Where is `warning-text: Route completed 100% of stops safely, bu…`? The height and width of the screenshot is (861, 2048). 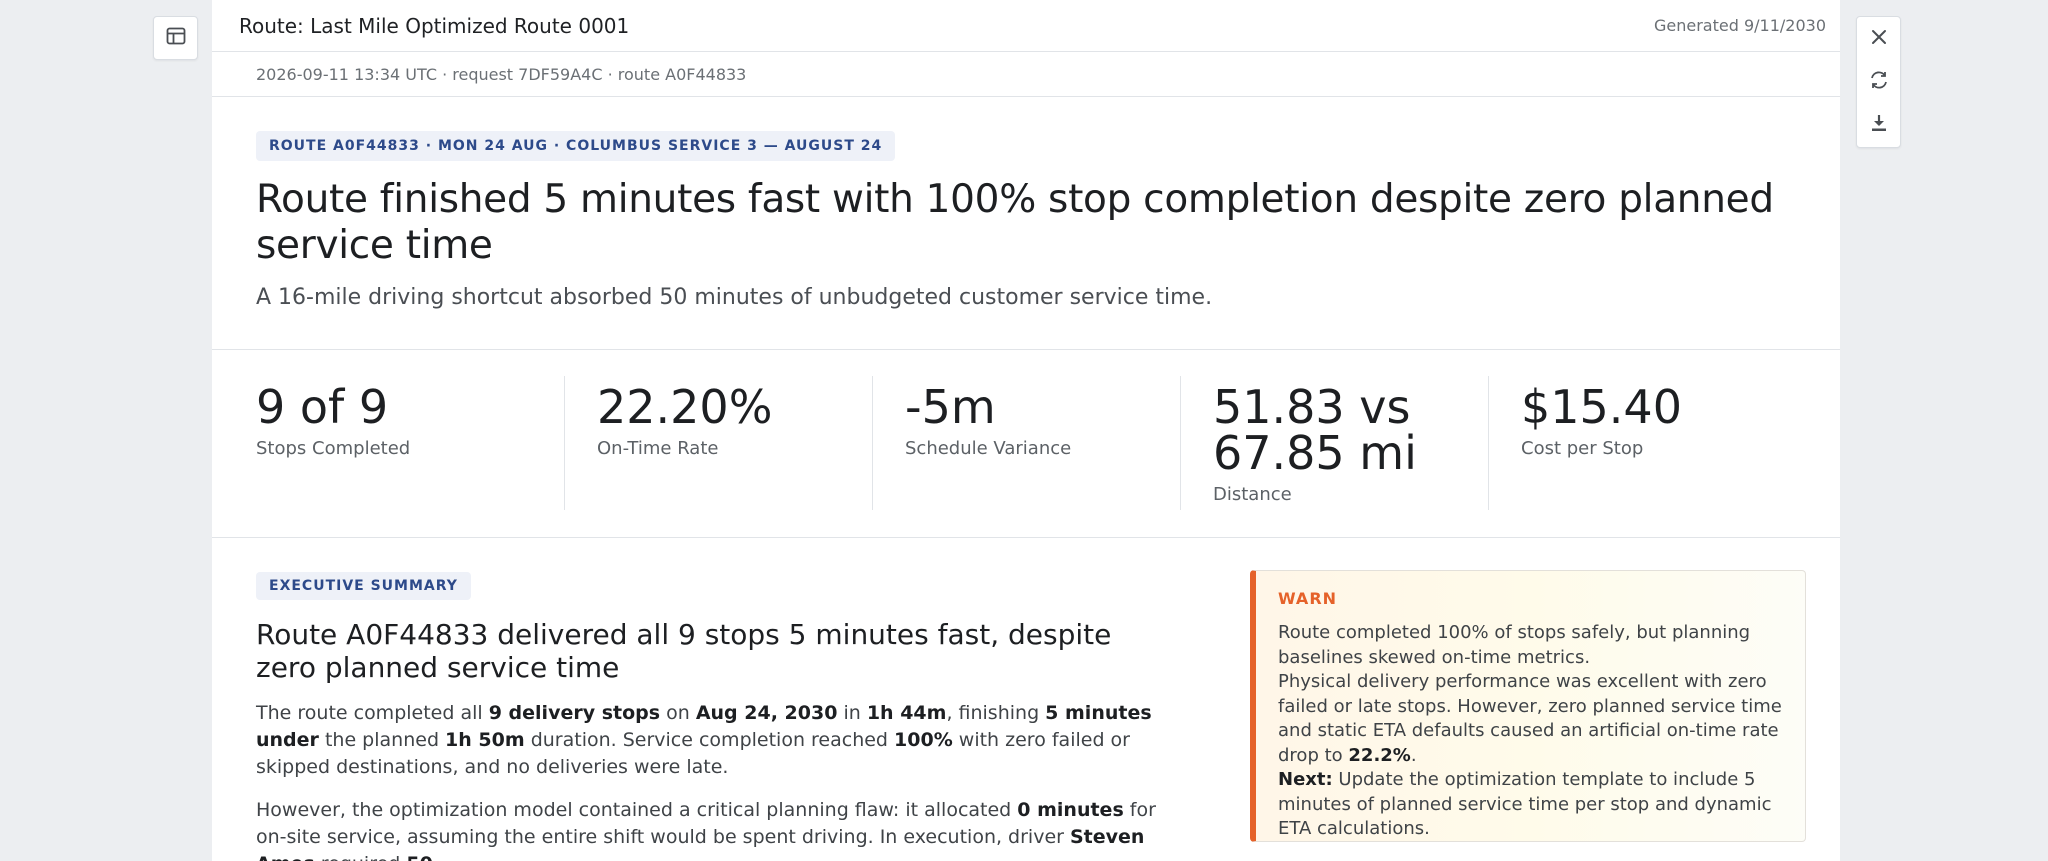
warning-text: Route completed 100% of stops safely, bu… is located at coordinates (1531, 731).